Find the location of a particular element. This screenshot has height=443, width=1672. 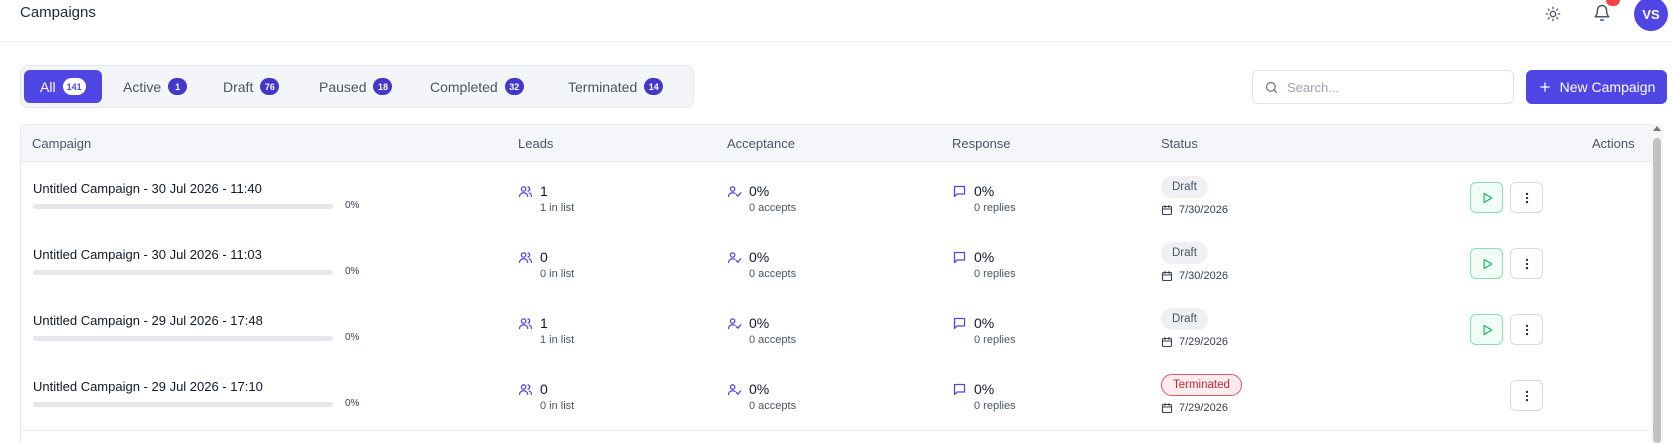

plus-icon is located at coordinates (1544, 87).